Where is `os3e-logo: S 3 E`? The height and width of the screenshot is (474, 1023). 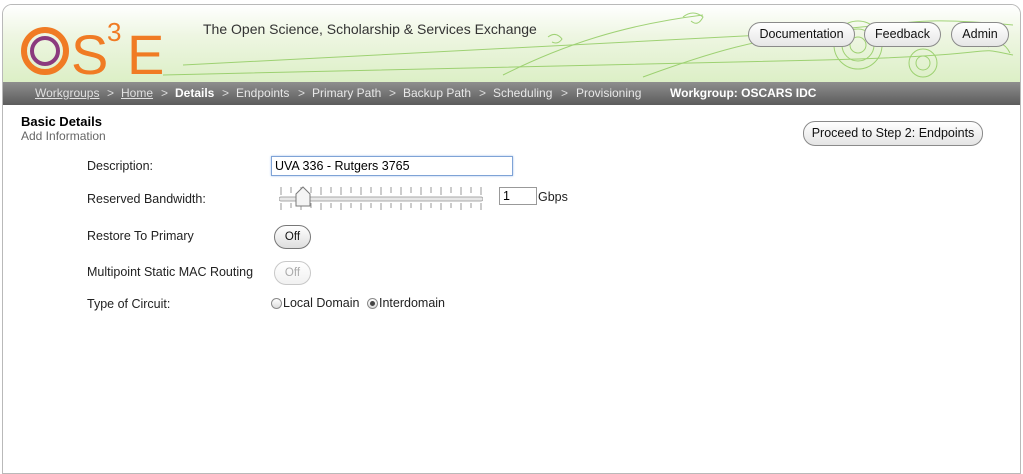
os3e-logo: S 3 E is located at coordinates (92, 49).